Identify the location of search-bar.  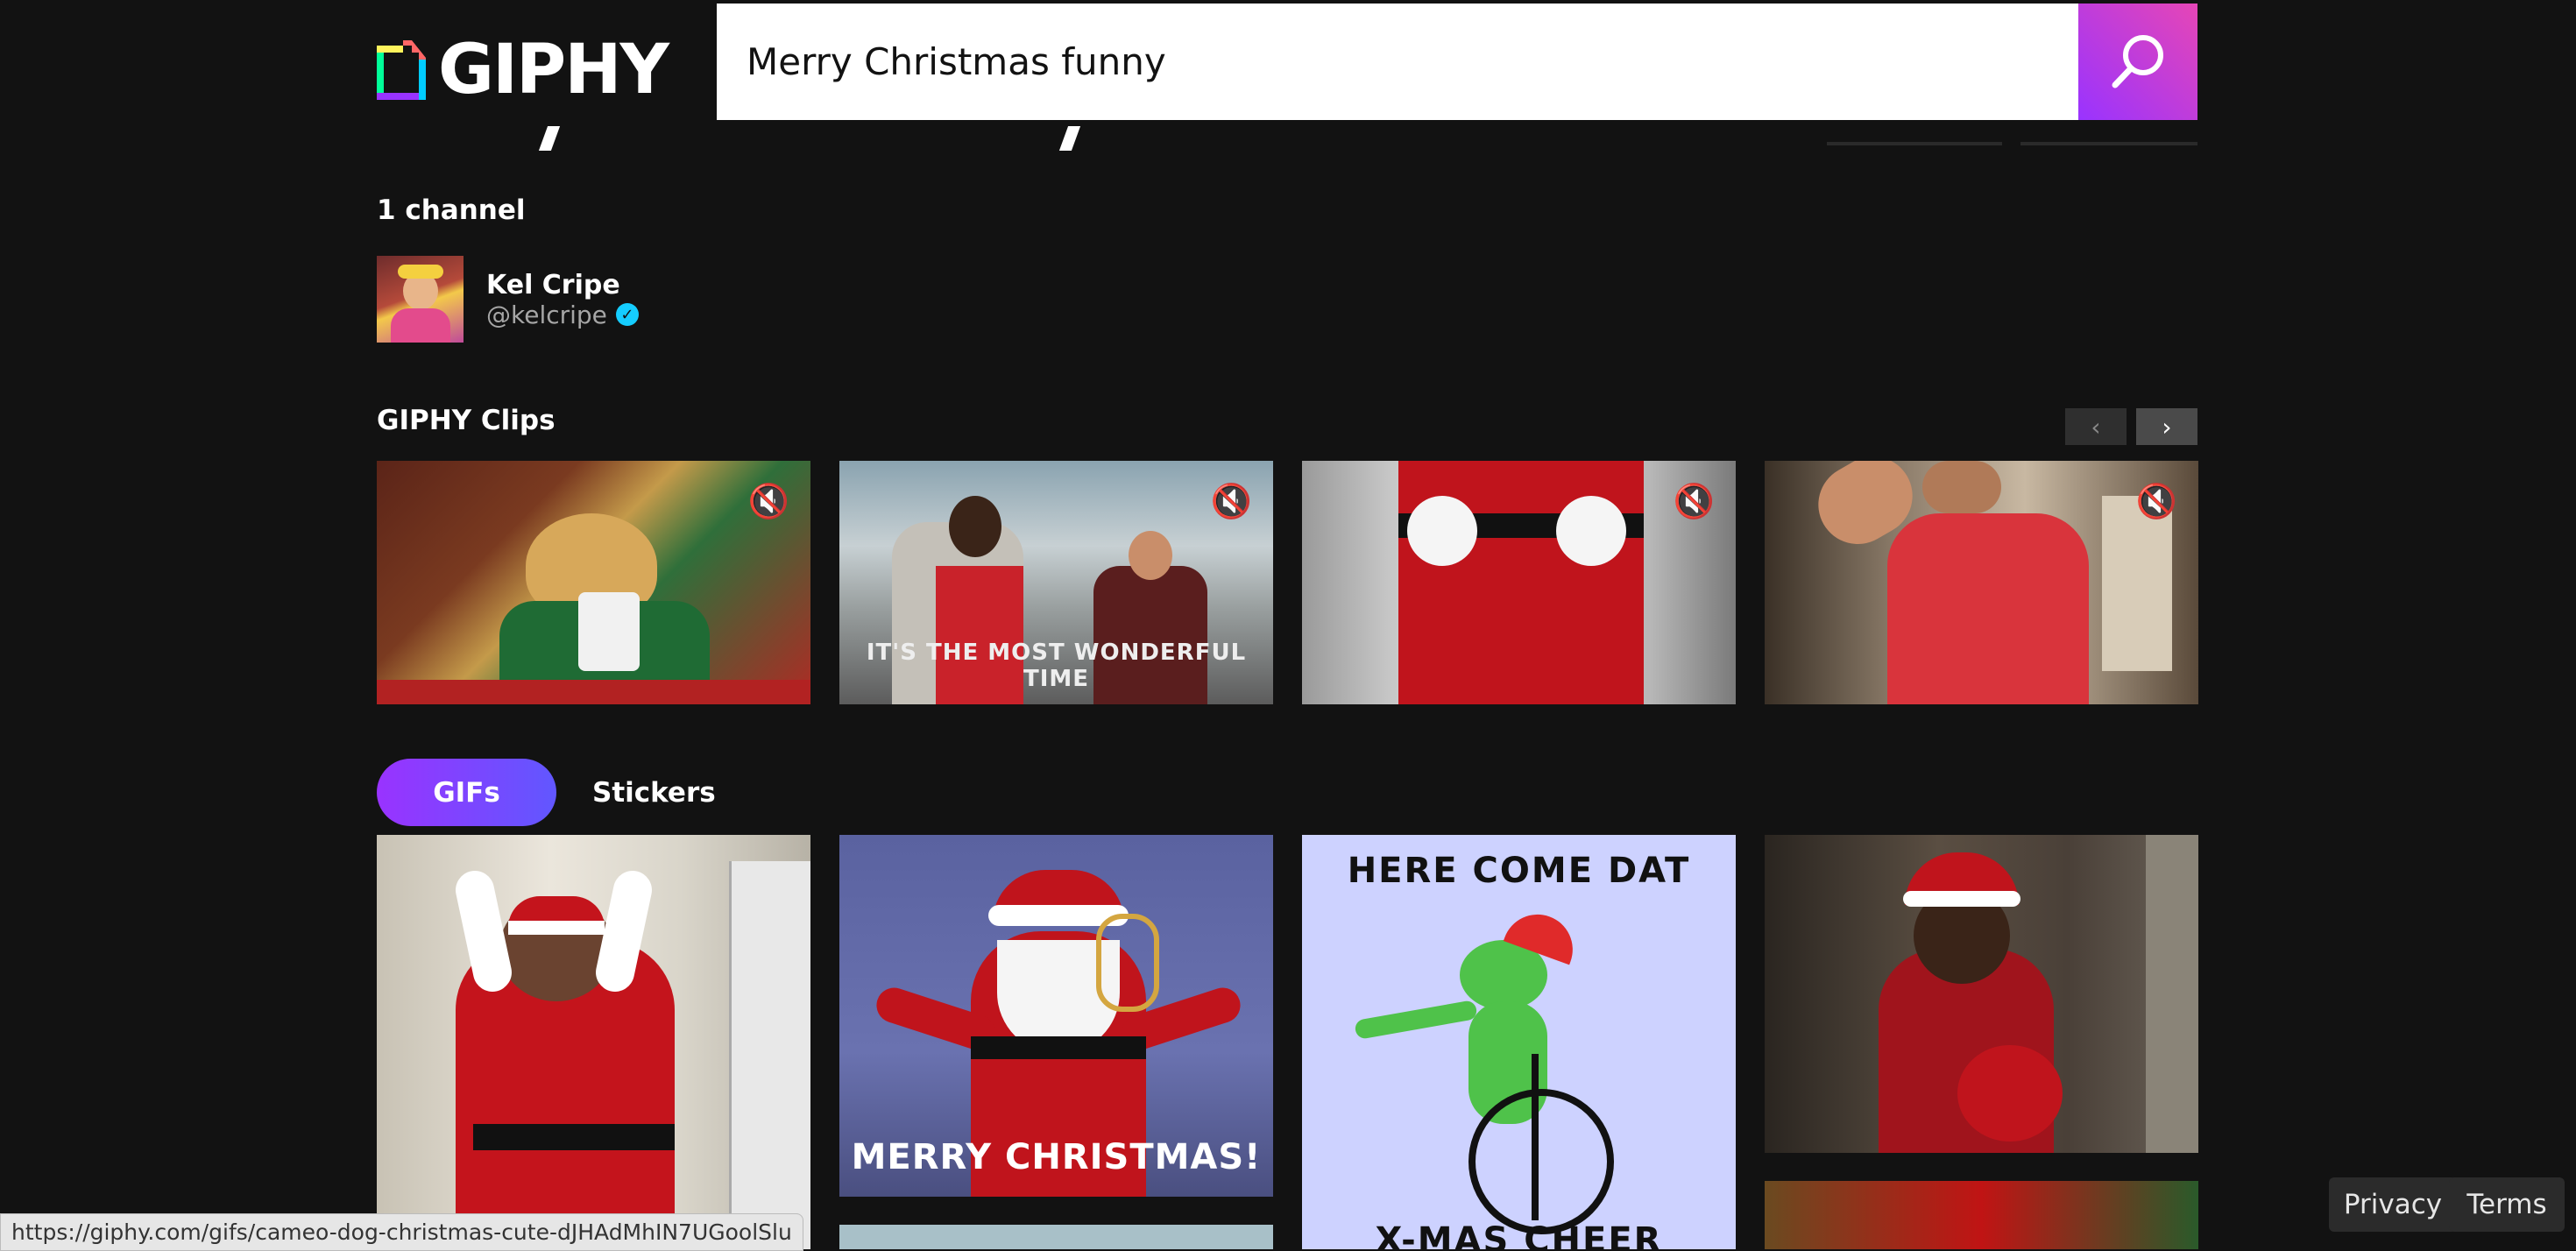
(1457, 62).